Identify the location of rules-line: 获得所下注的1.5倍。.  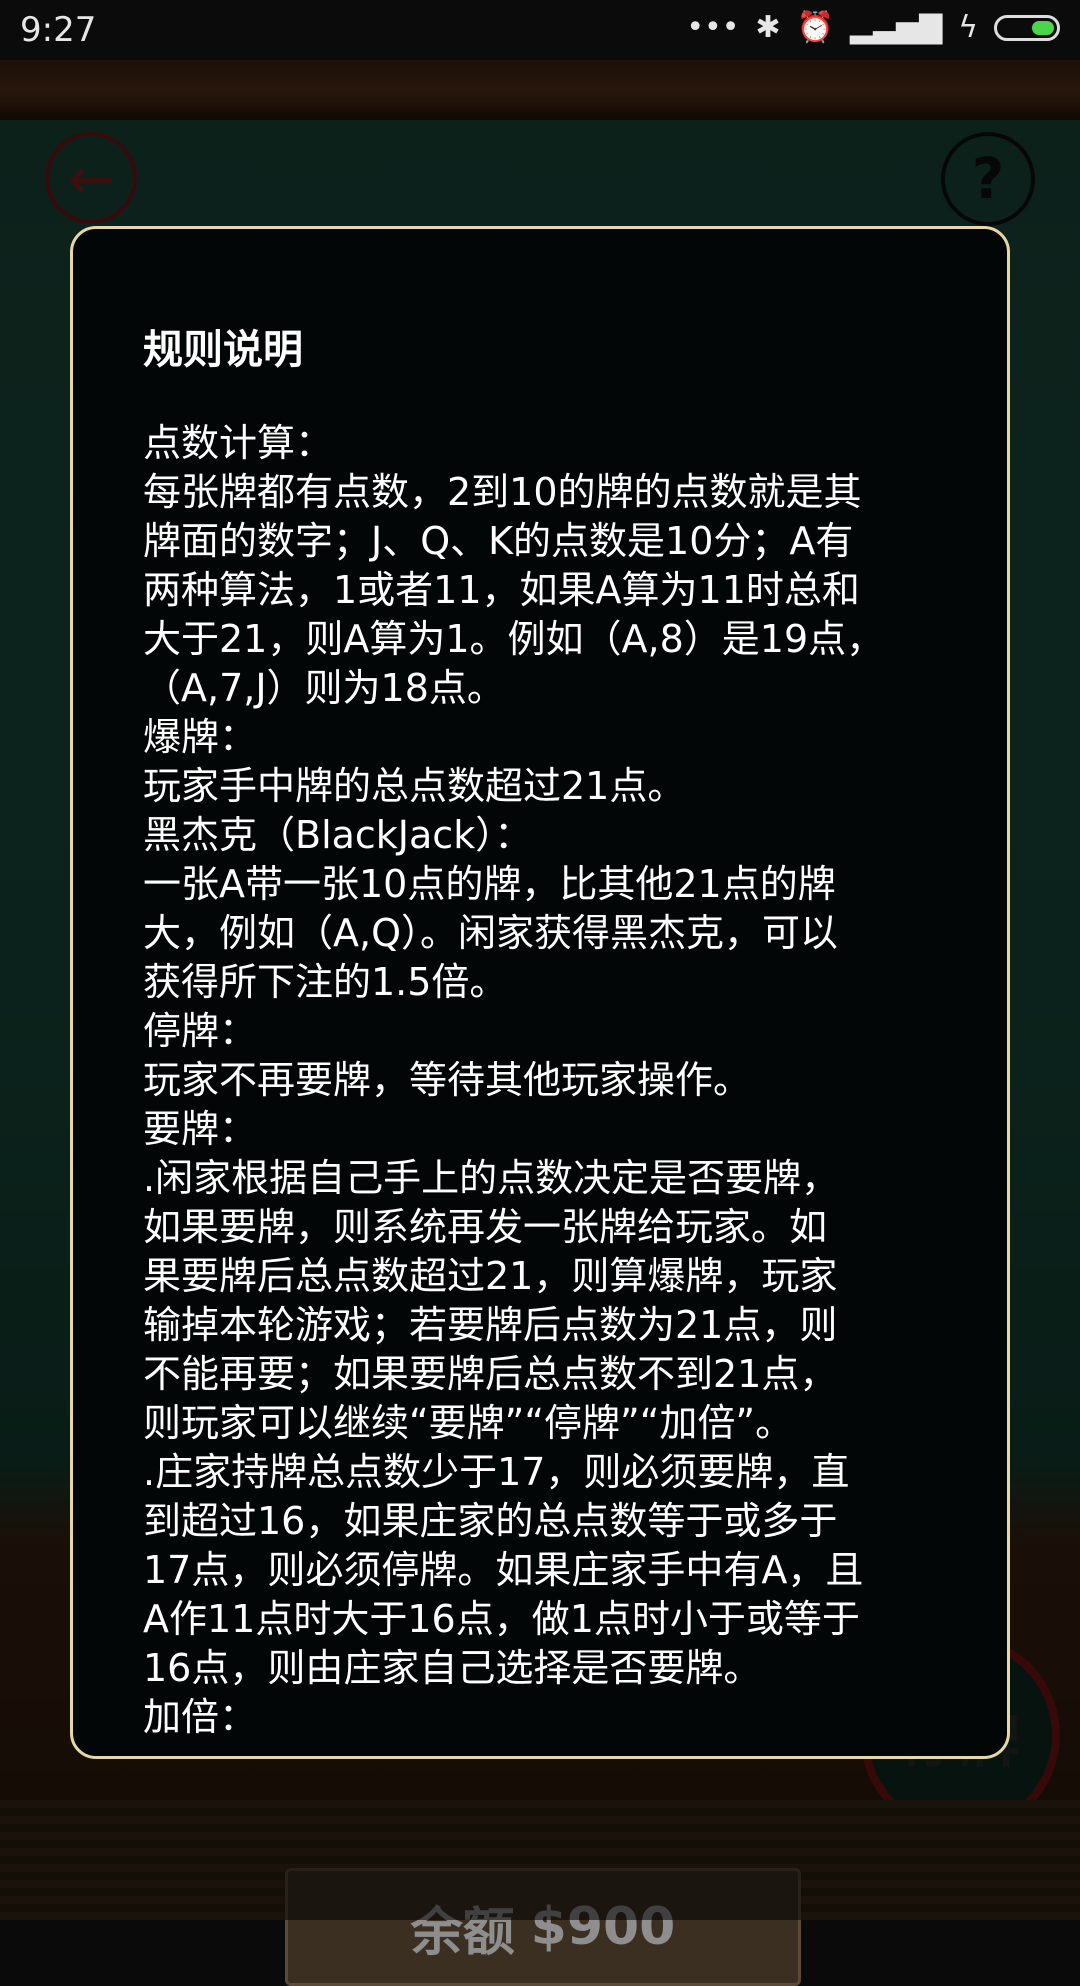
(325, 982).